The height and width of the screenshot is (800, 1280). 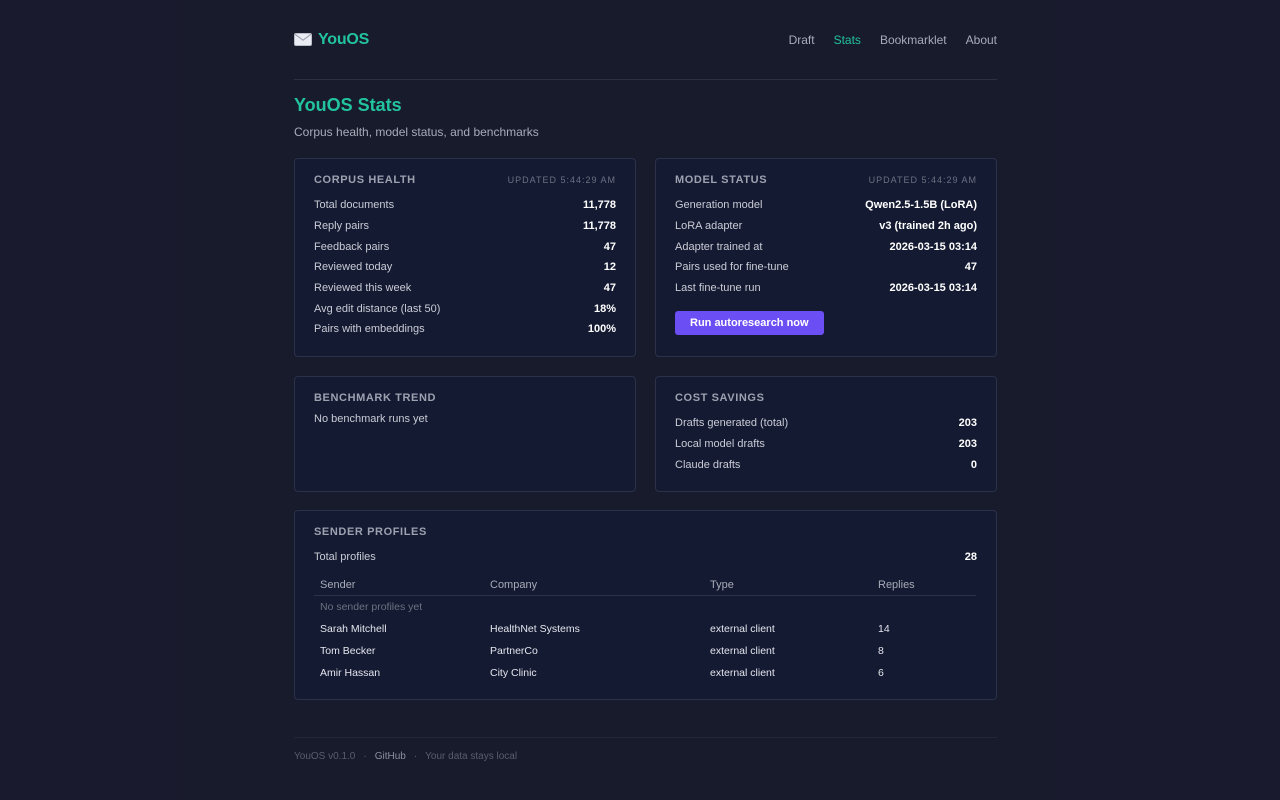 What do you see at coordinates (371, 606) in the screenshot?
I see `empty-state: No sender profiles yet` at bounding box center [371, 606].